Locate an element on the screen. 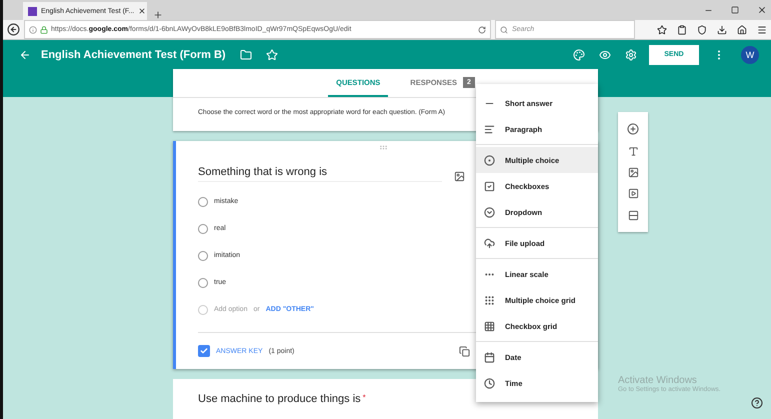 This screenshot has width=771, height=419. question-title: Use machine to produce things is is located at coordinates (279, 399).